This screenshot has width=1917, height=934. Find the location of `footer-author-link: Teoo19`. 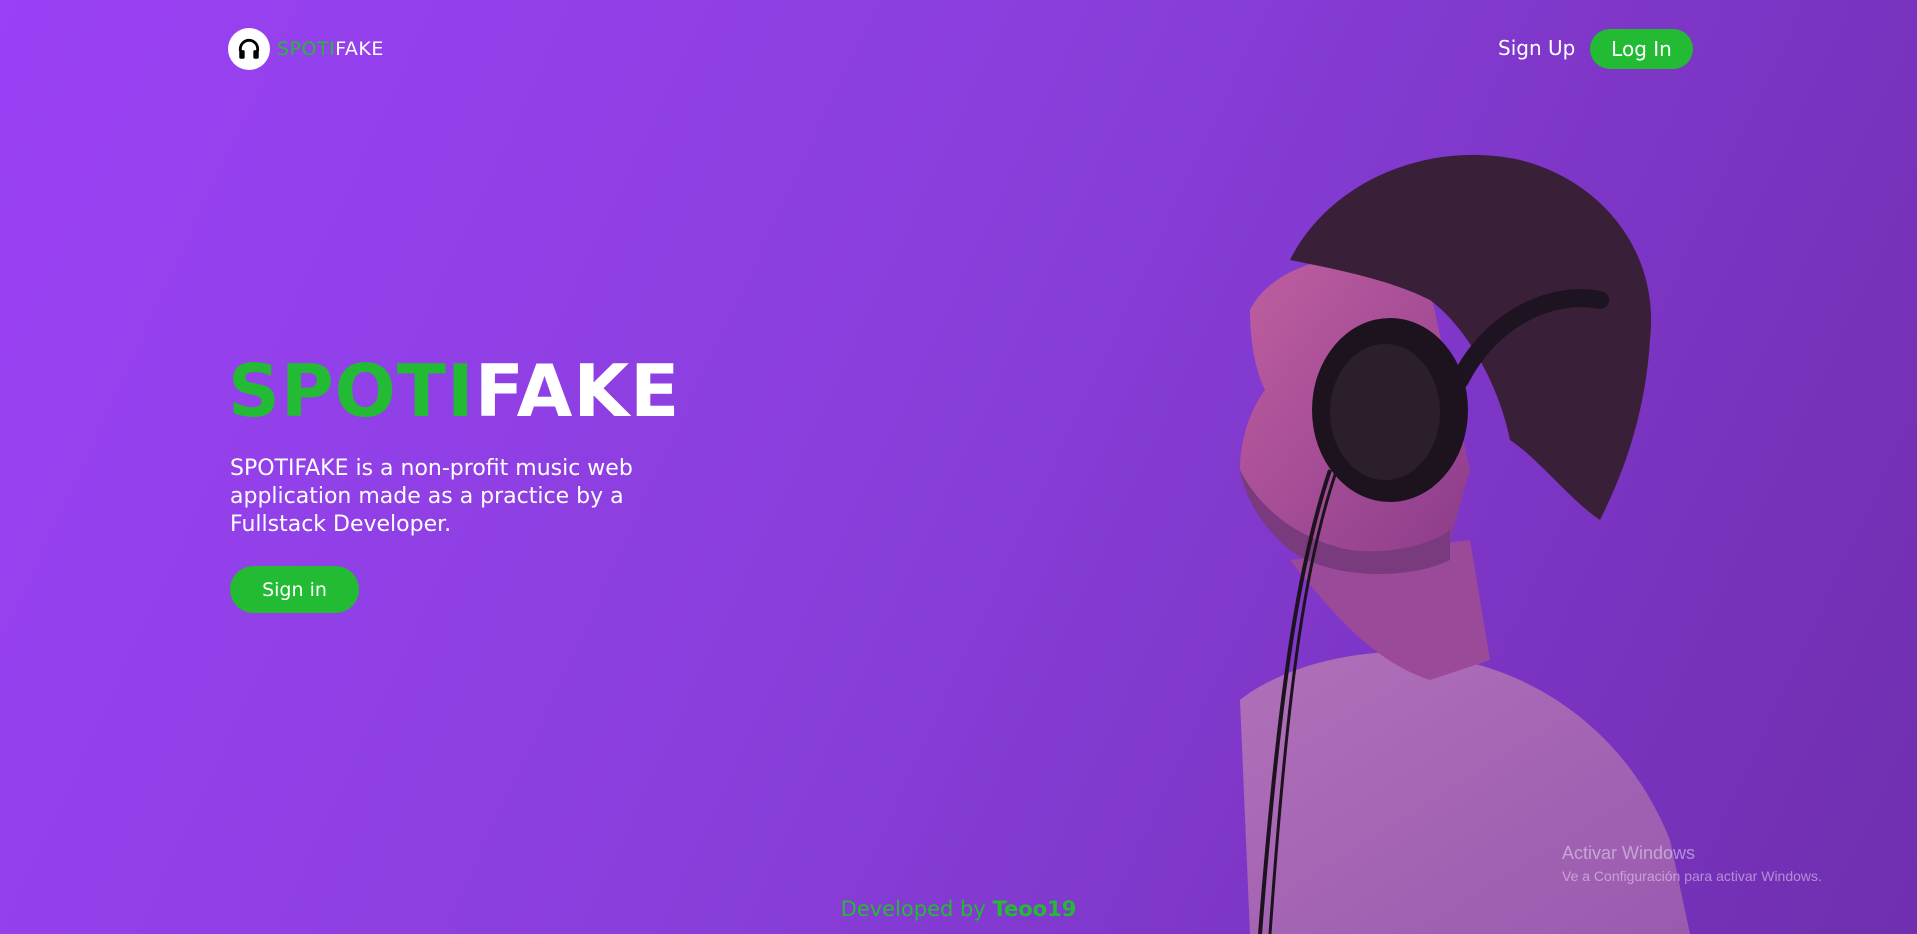

footer-author-link: Teoo19 is located at coordinates (1034, 909).